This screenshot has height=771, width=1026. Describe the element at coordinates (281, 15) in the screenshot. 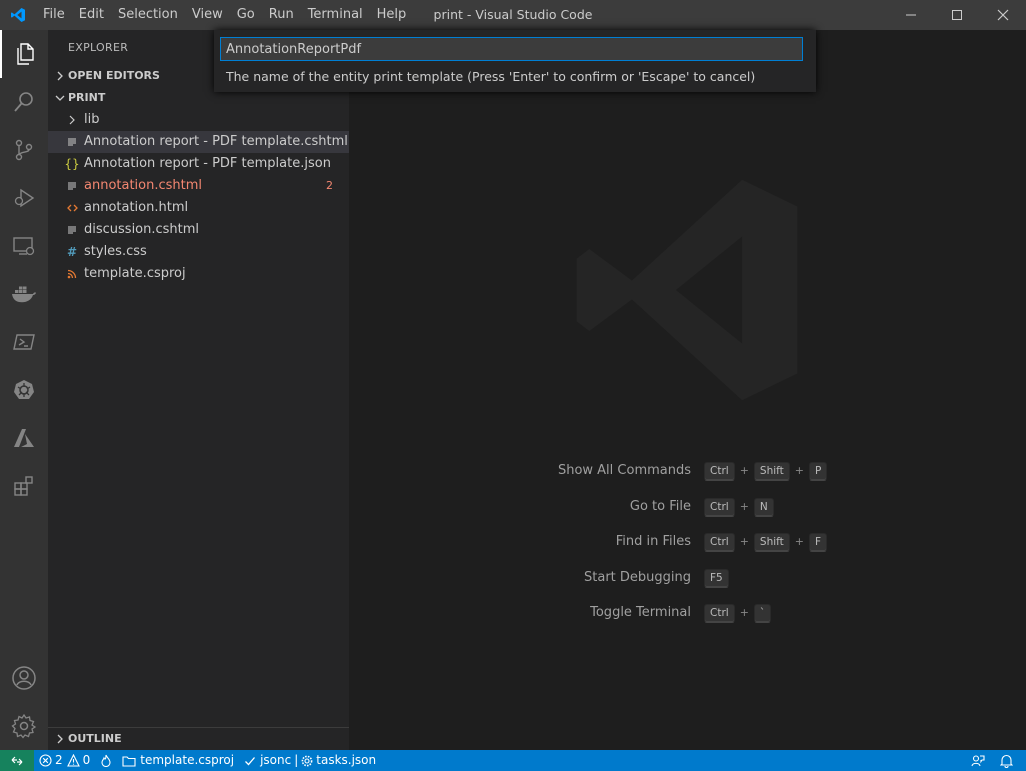

I see `menu-run: Run` at that location.